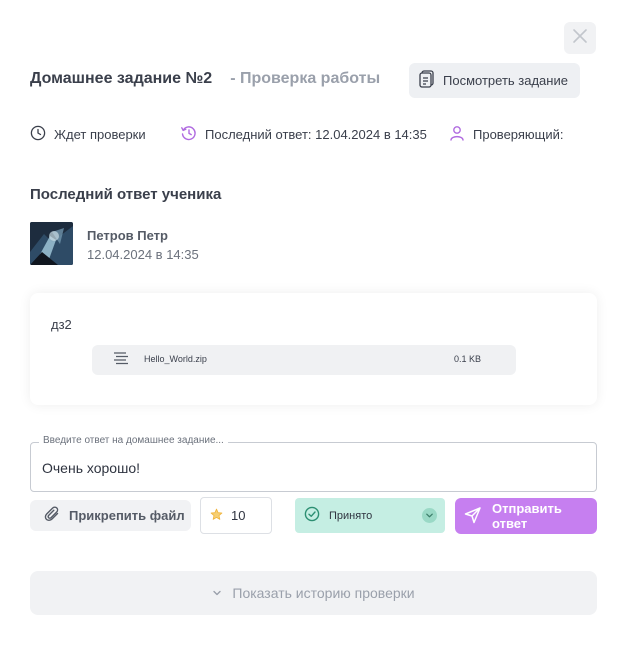 This screenshot has width=626, height=650. Describe the element at coordinates (127, 515) in the screenshot. I see `attach-file-label: Прикрепить файл` at that location.